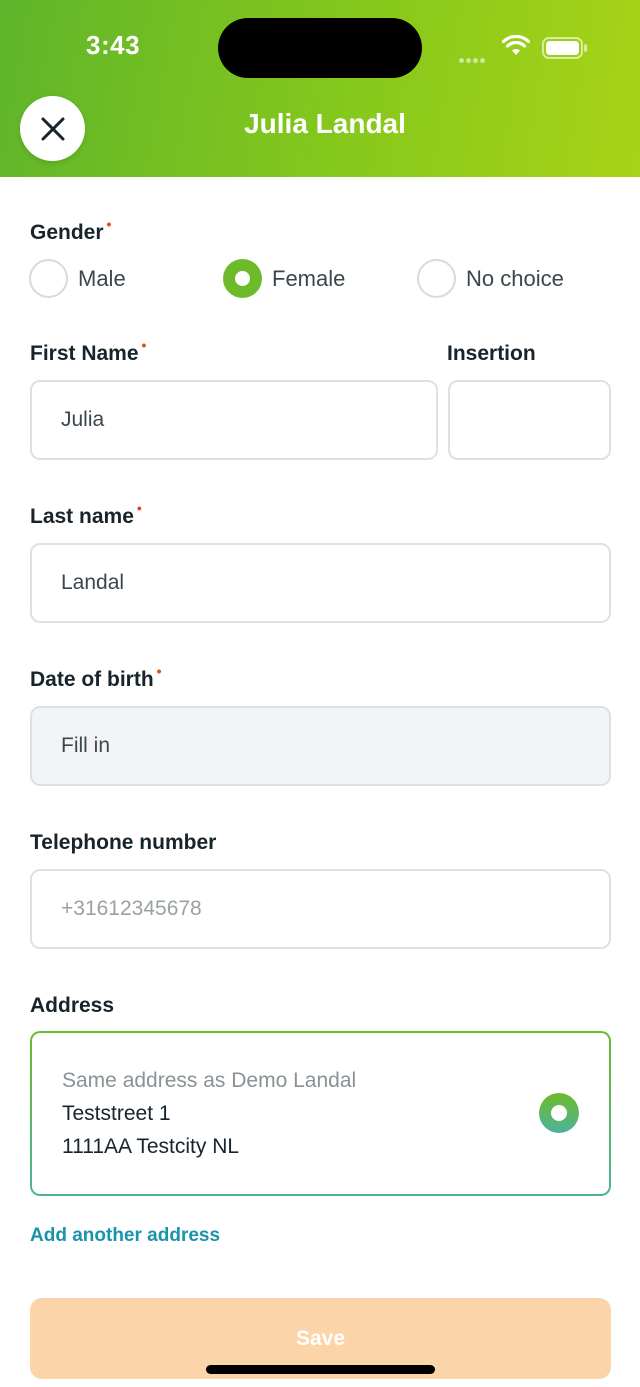  Describe the element at coordinates (320, 746) in the screenshot. I see `date-of-birth-field: Fill in` at that location.